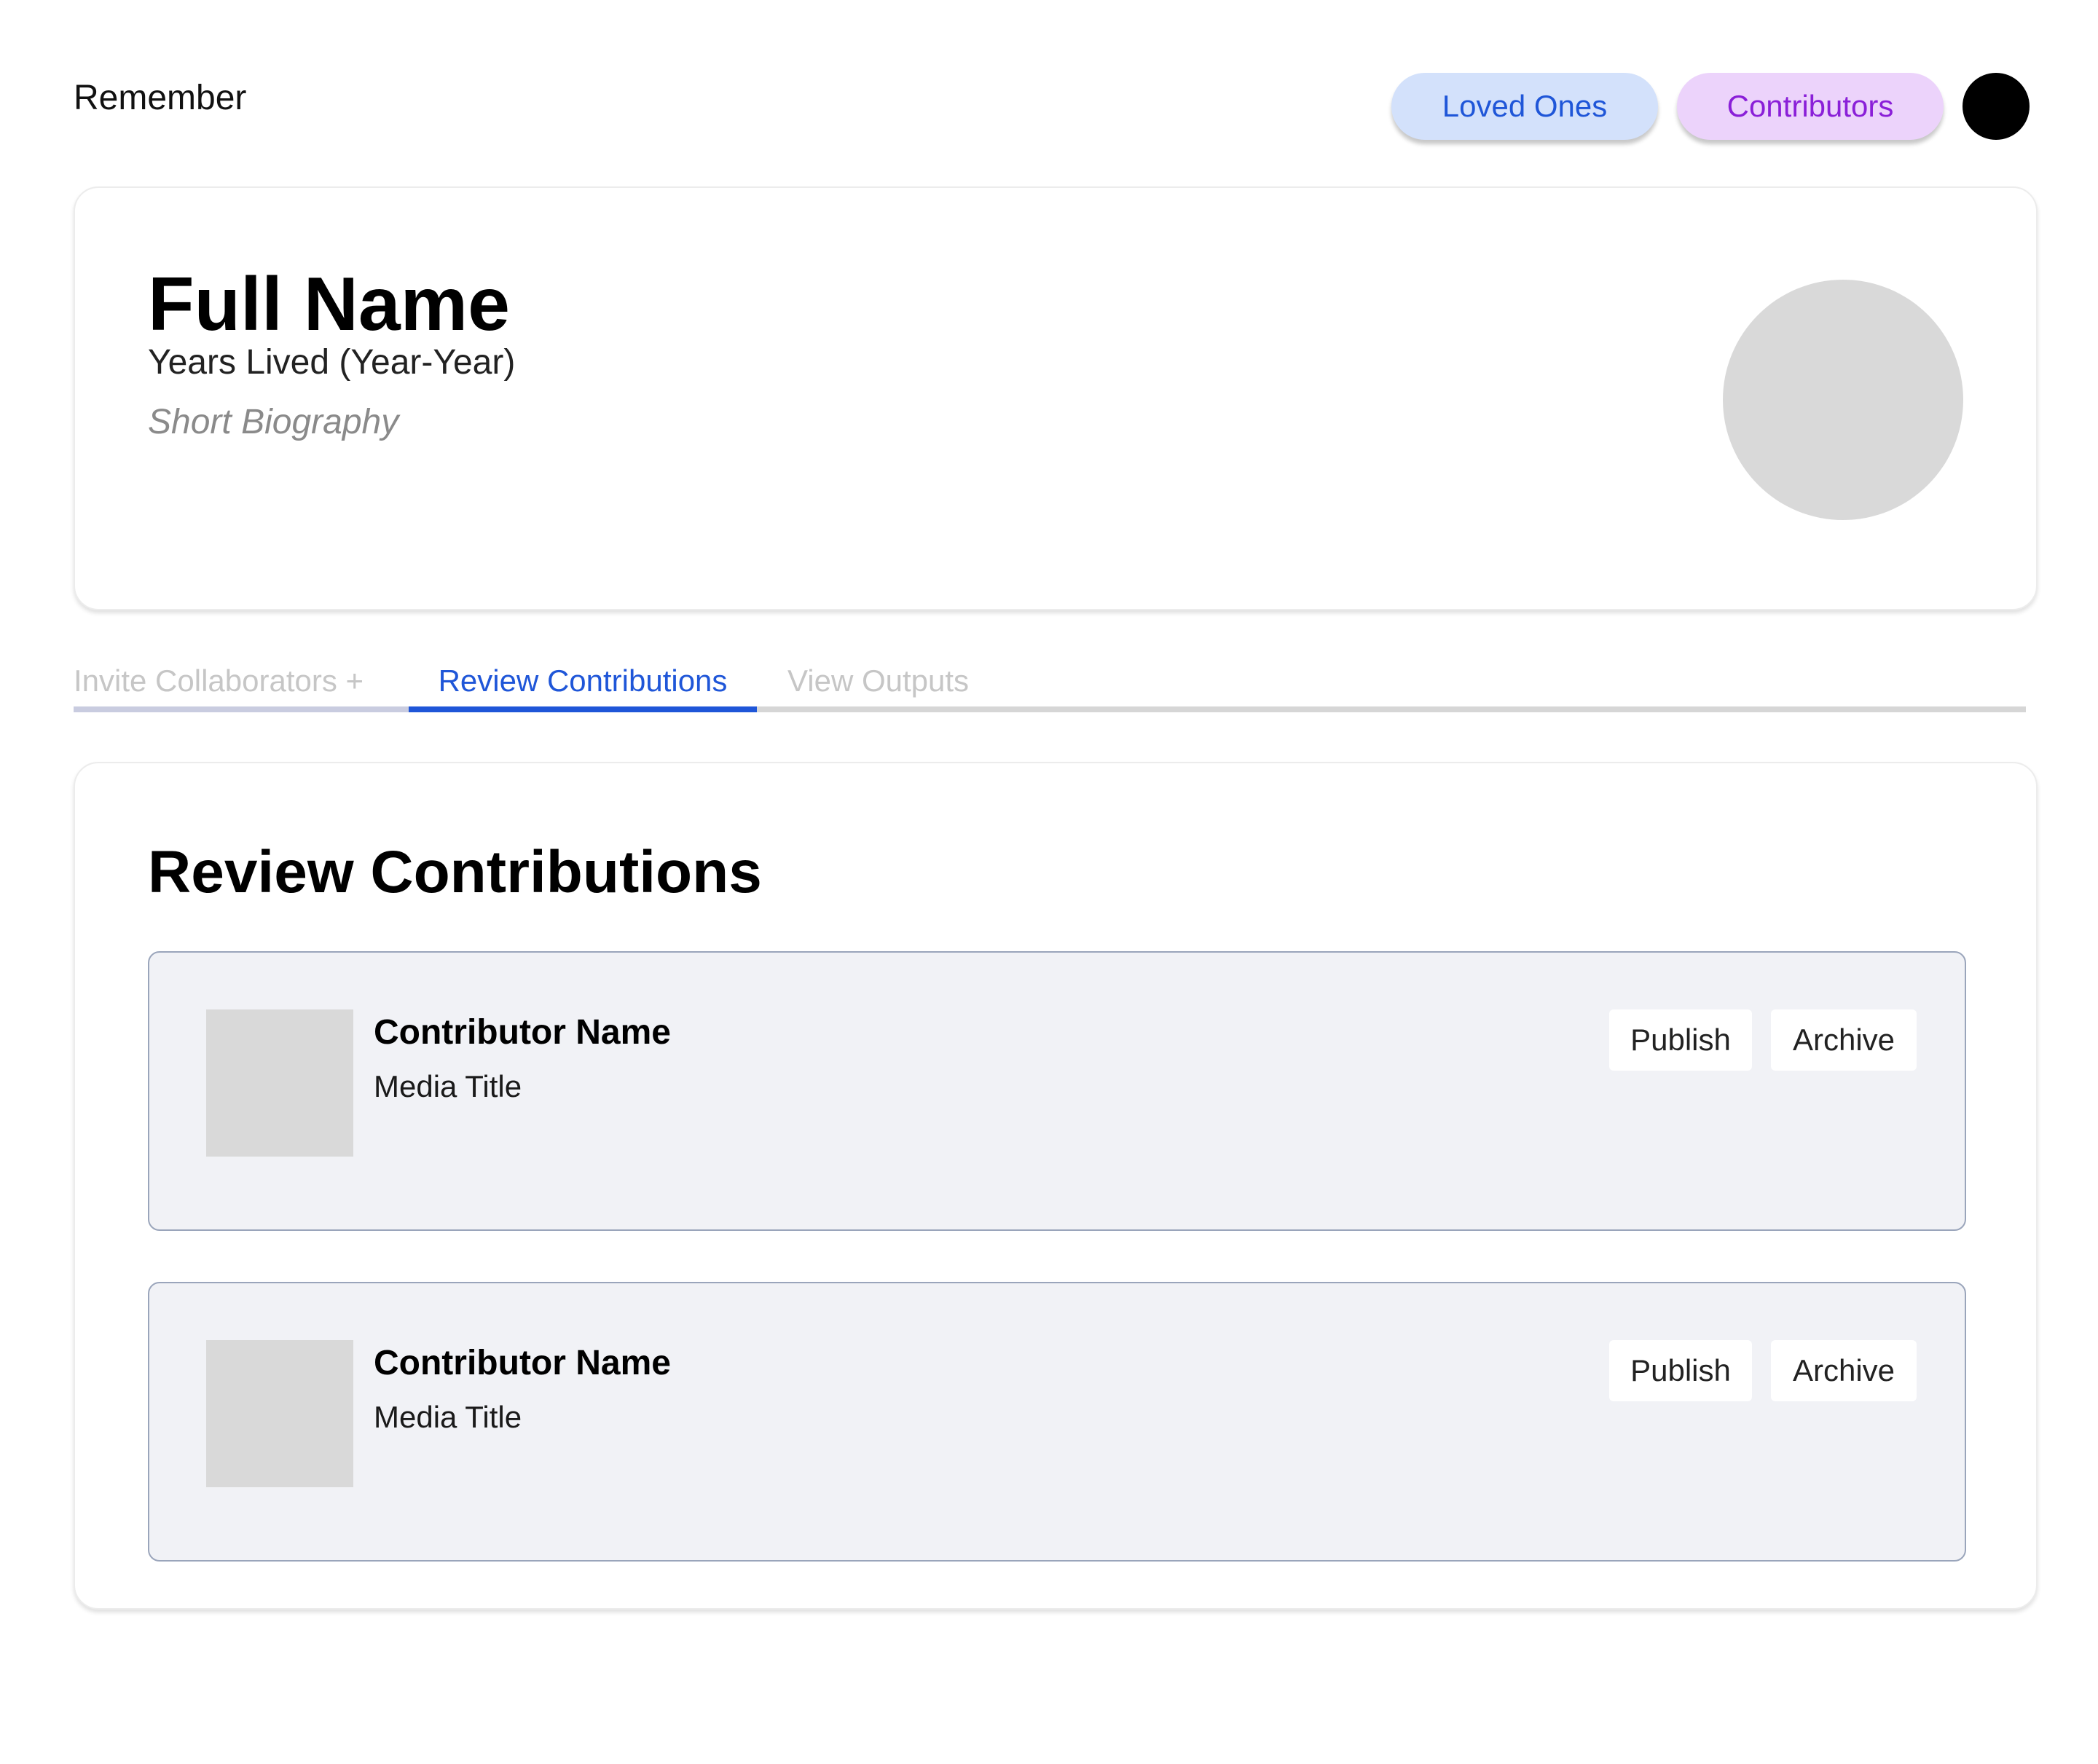 The height and width of the screenshot is (1764, 2098). Describe the element at coordinates (273, 422) in the screenshot. I see `profile-short-biography: Short Biography` at that location.